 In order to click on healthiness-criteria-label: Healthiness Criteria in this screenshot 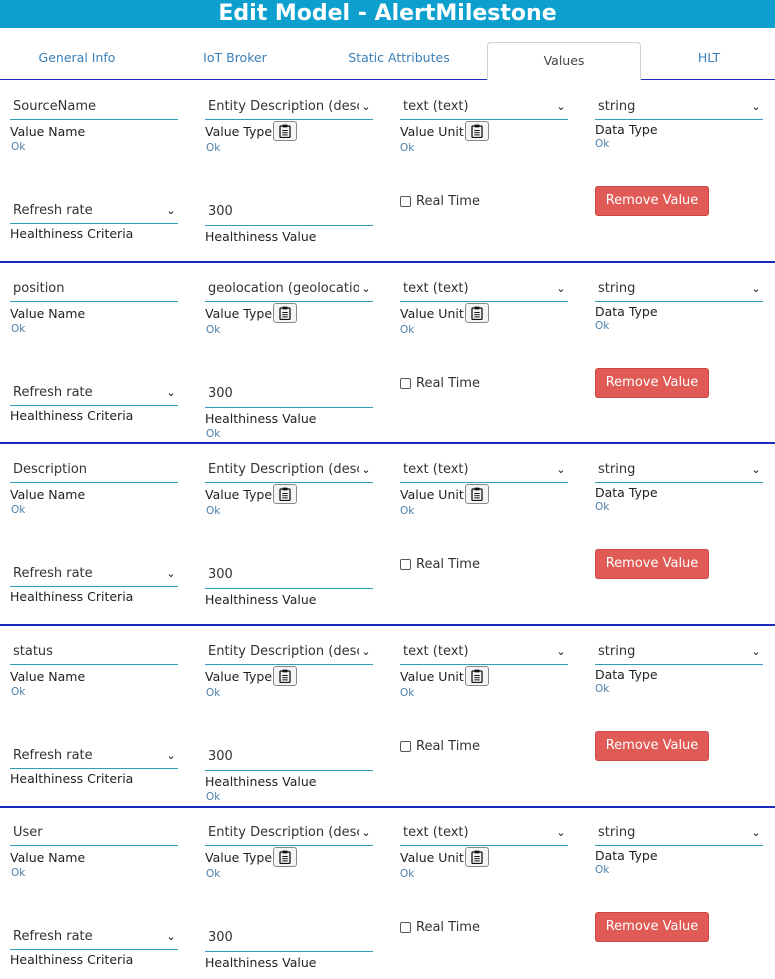, I will do `click(72, 415)`.